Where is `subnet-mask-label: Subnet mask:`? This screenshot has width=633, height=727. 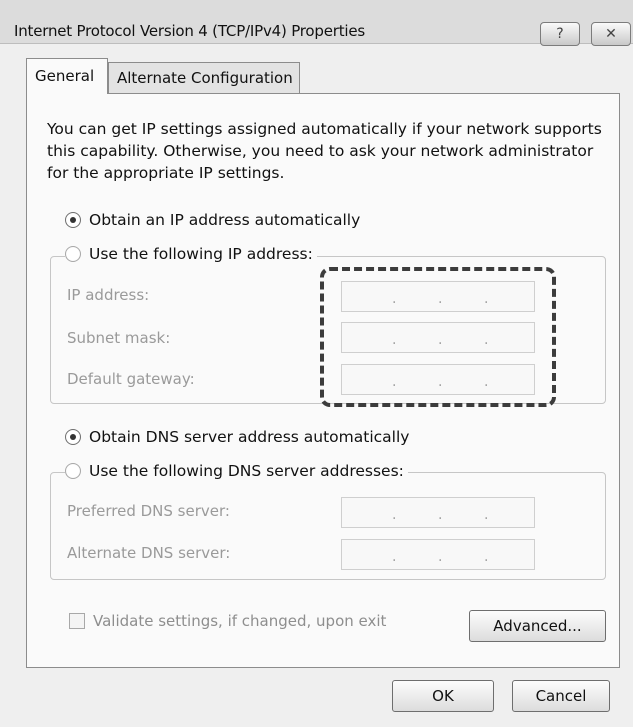
subnet-mask-label: Subnet mask: is located at coordinates (119, 338).